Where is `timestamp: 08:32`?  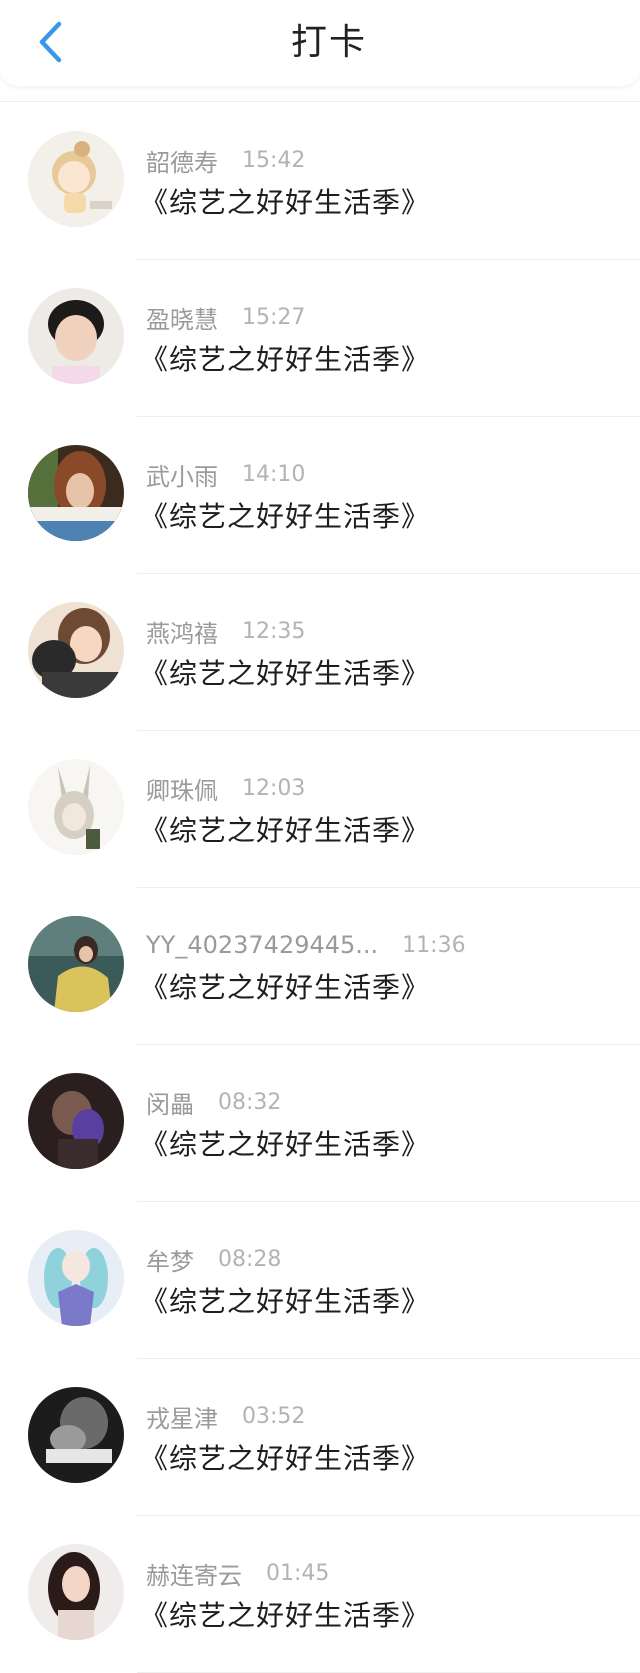 timestamp: 08:32 is located at coordinates (250, 1102).